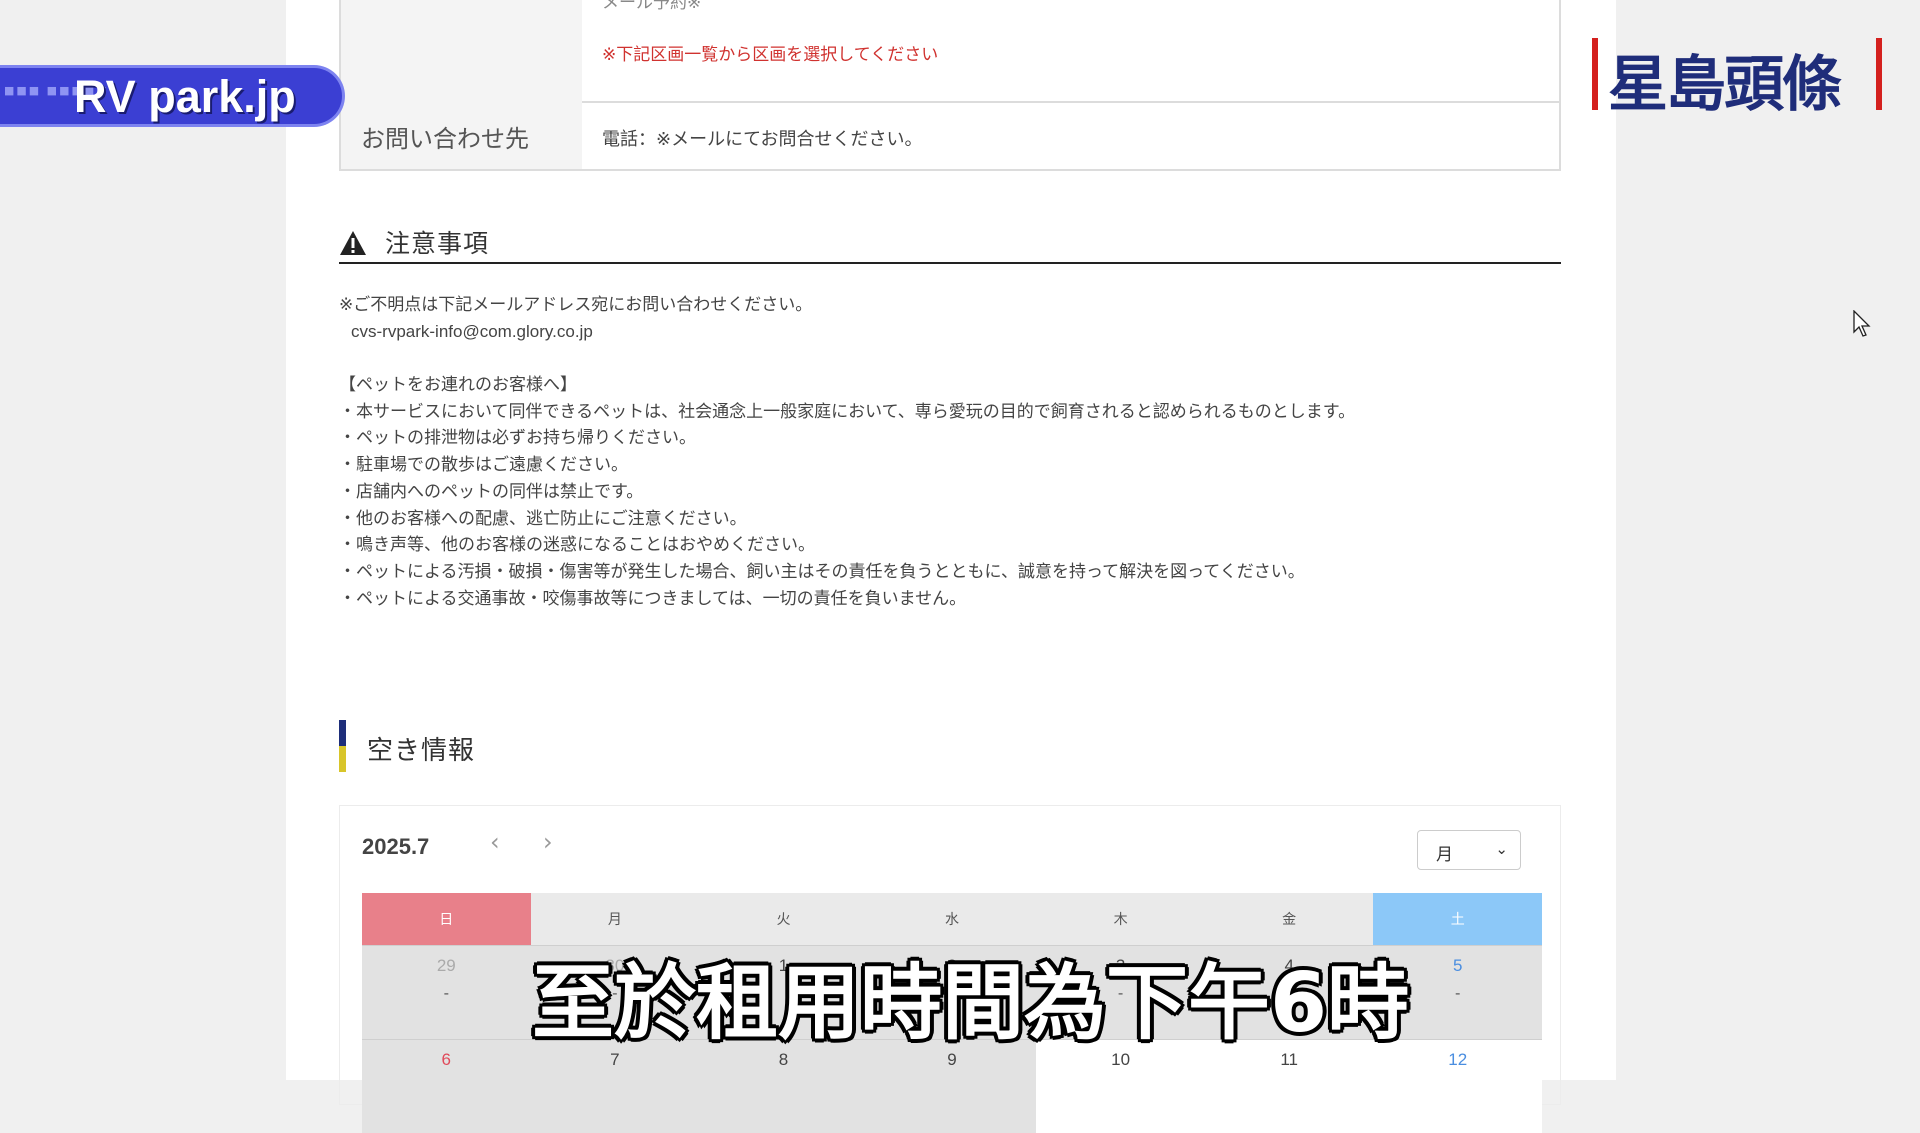  Describe the element at coordinates (548, 842) in the screenshot. I see `chevron-right-icon: ›` at that location.